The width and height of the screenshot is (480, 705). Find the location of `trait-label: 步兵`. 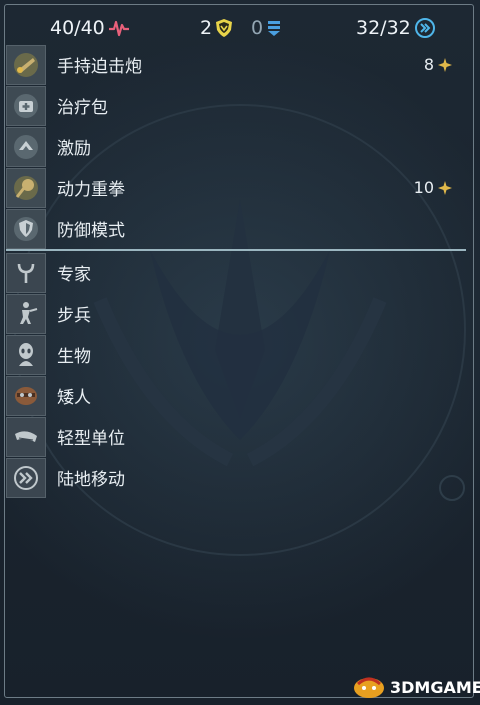

trait-label: 步兵 is located at coordinates (74, 316).